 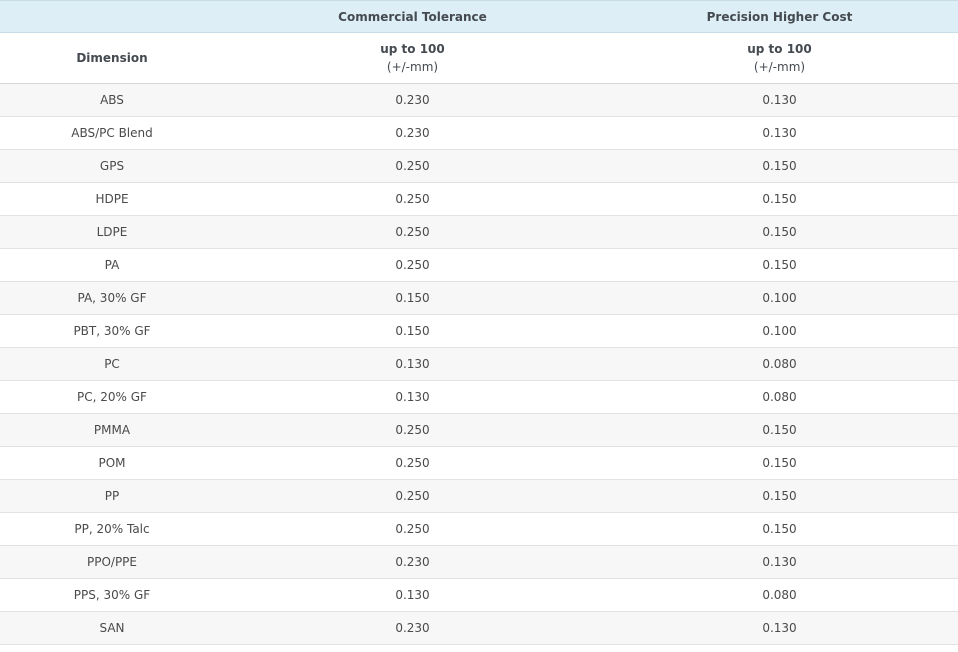 I want to click on material-cell: PA, so click(x=112, y=265).